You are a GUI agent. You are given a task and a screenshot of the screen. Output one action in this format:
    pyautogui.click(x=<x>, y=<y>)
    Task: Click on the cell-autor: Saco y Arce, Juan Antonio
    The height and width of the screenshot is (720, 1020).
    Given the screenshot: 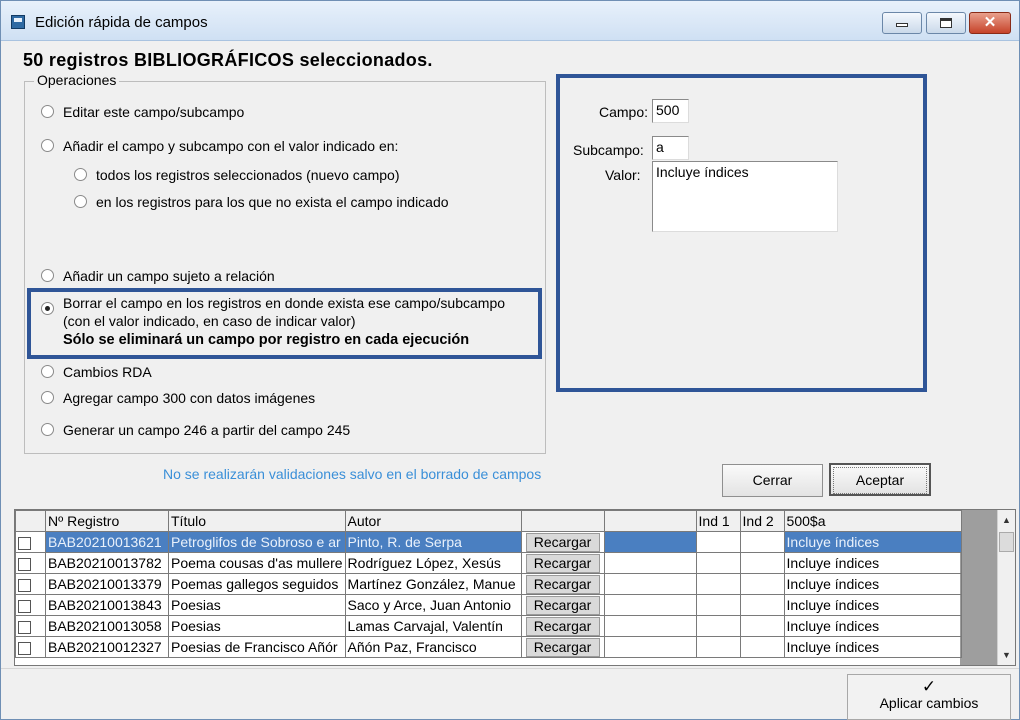 What is the action you would take?
    pyautogui.click(x=433, y=605)
    